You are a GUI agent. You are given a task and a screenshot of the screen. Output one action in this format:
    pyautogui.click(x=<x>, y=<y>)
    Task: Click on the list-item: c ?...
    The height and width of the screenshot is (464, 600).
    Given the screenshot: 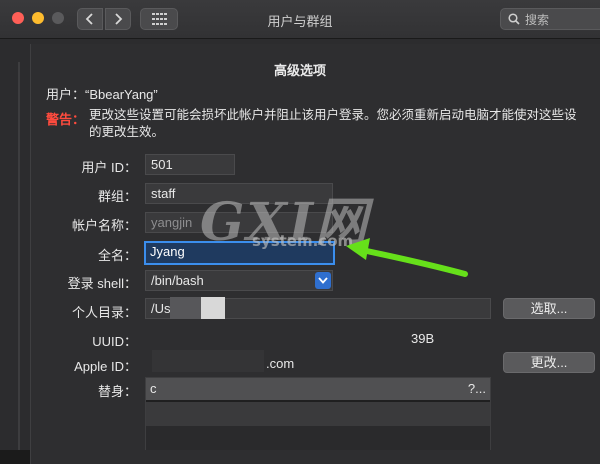 What is the action you would take?
    pyautogui.click(x=318, y=389)
    